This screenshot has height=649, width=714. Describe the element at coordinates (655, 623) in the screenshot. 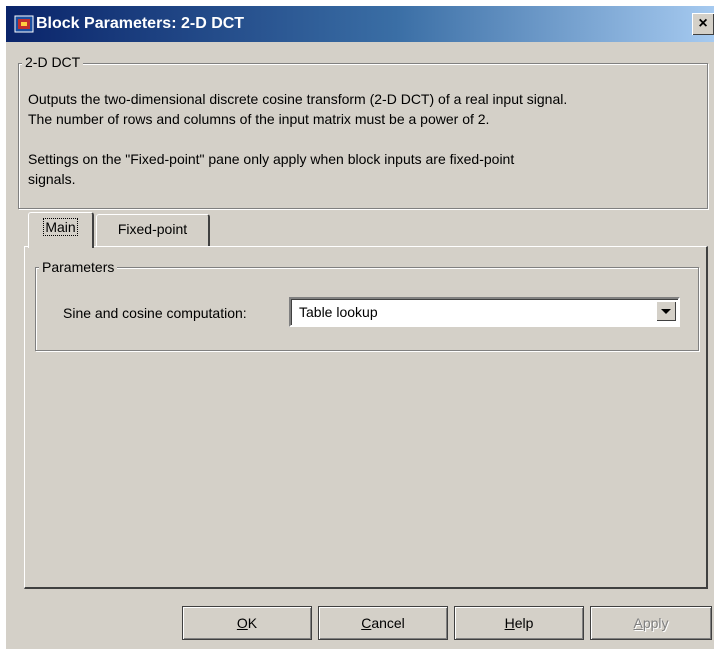

I see `apply-label-rest: pply` at that location.